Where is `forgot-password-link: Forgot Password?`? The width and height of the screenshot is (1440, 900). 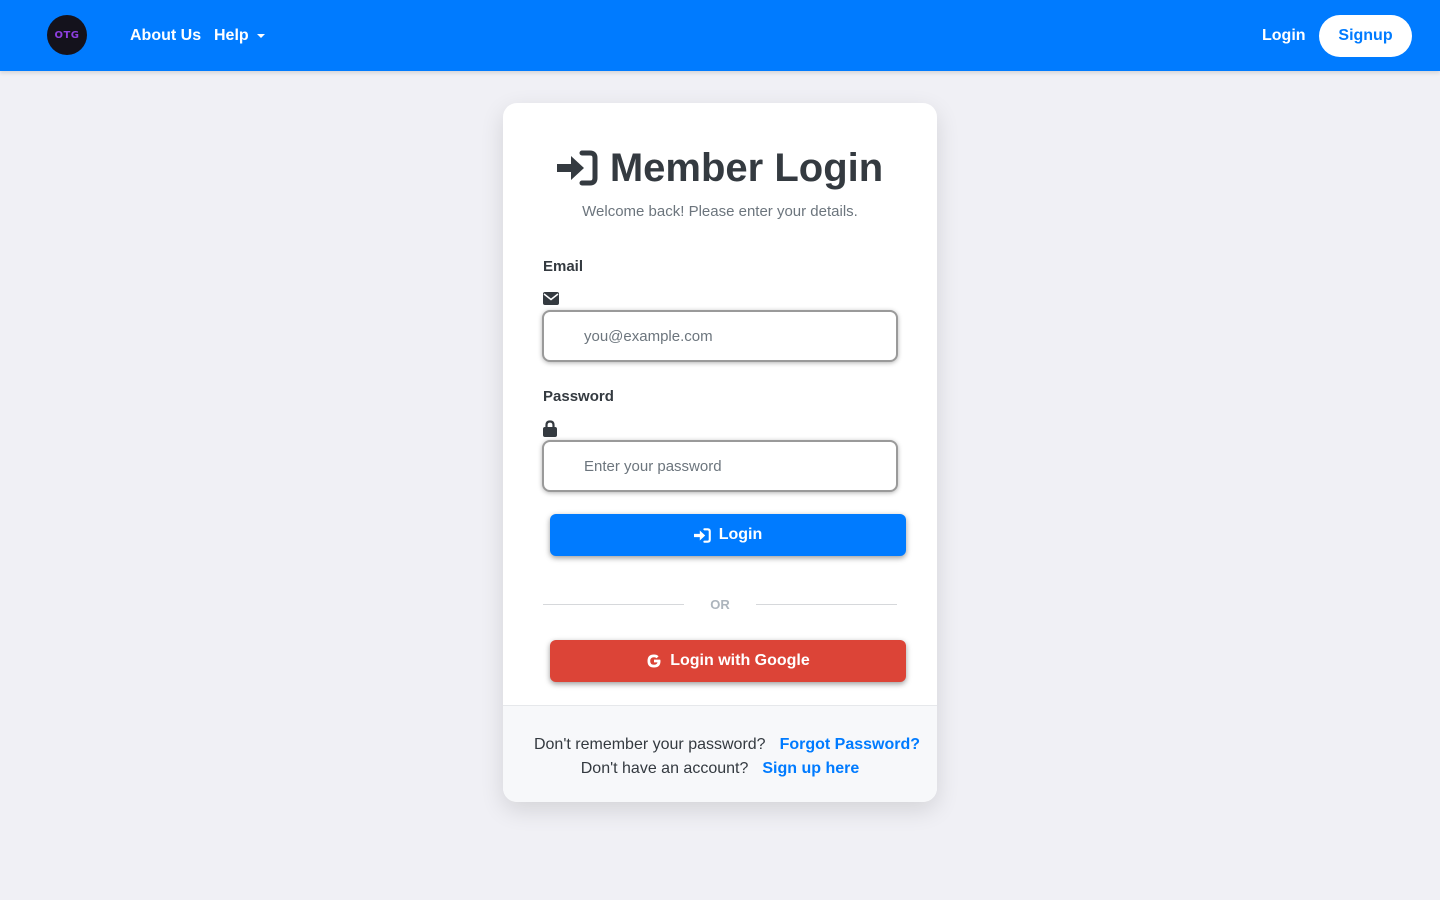
forgot-password-link: Forgot Password? is located at coordinates (850, 744).